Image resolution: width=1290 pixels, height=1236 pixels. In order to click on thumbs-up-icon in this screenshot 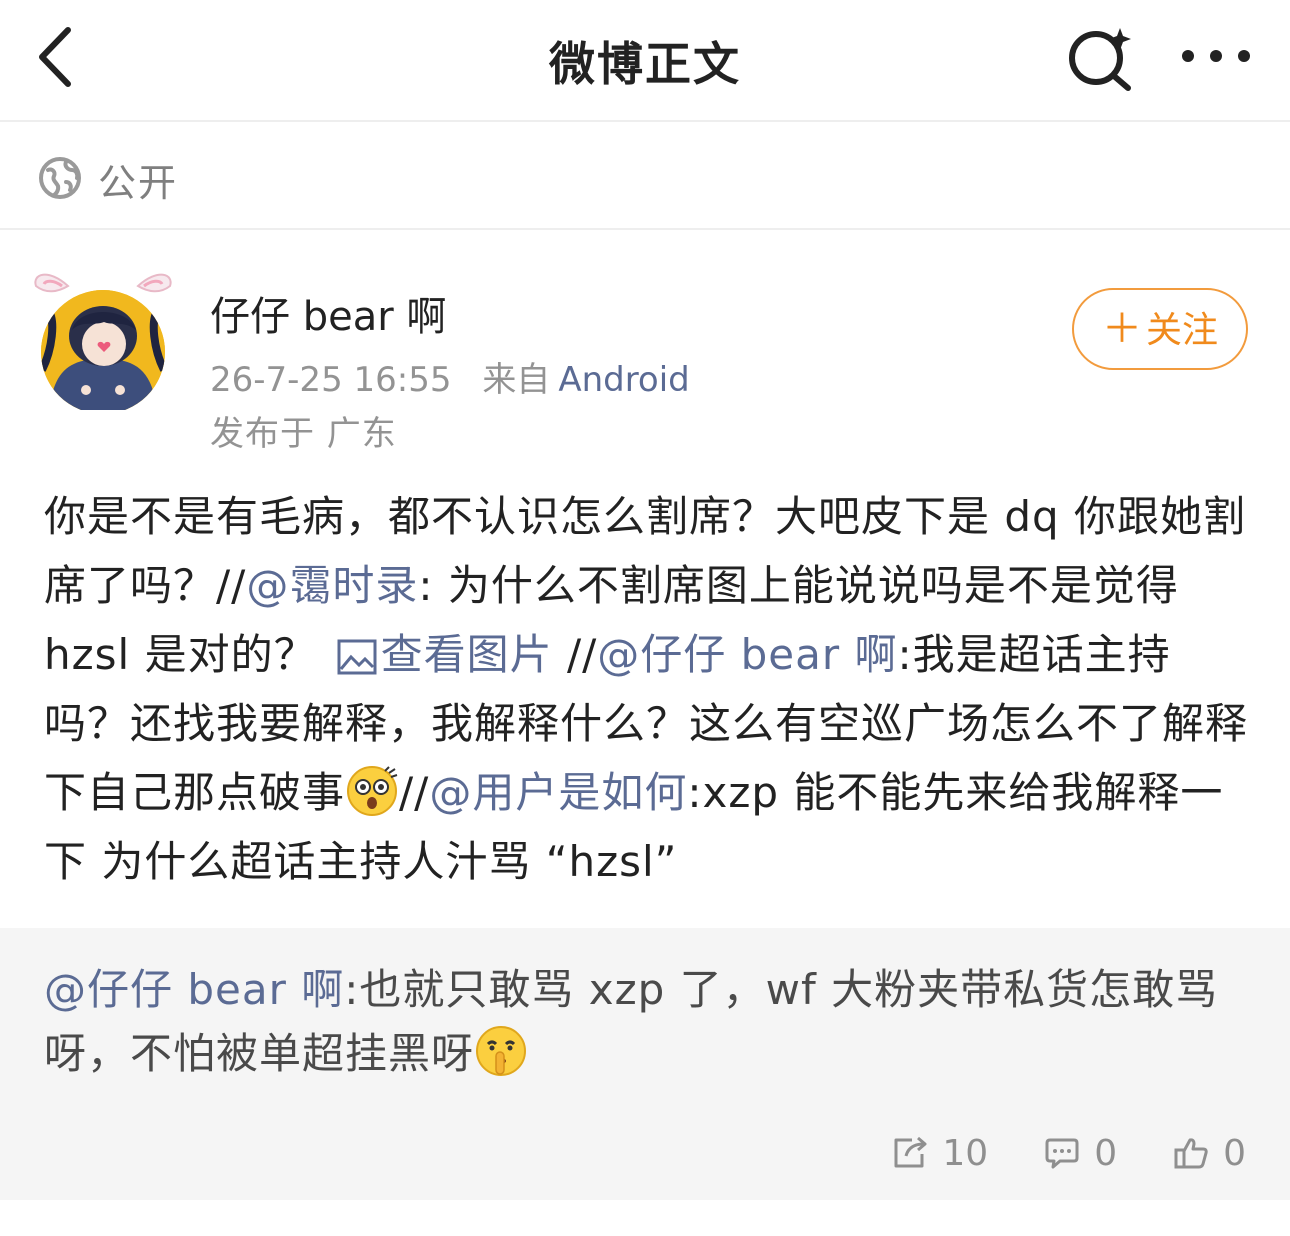, I will do `click(1191, 1153)`.